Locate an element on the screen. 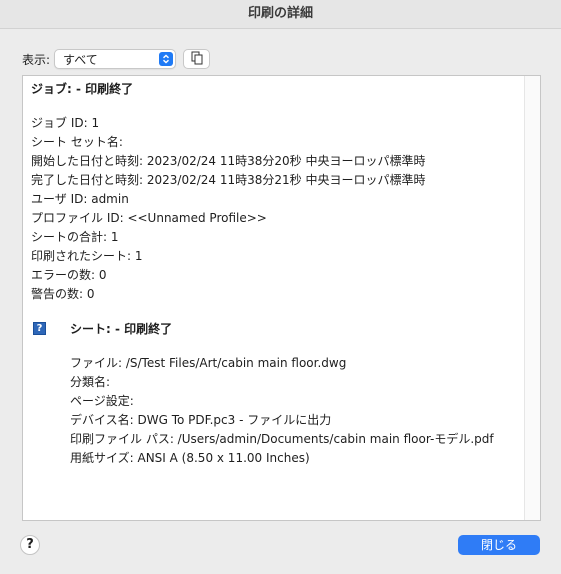  user-id: ユーザ ID: admin is located at coordinates (80, 199).